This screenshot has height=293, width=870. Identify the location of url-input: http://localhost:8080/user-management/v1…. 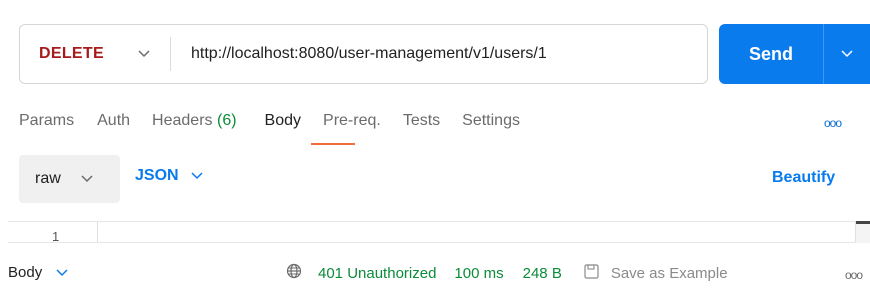
(359, 54).